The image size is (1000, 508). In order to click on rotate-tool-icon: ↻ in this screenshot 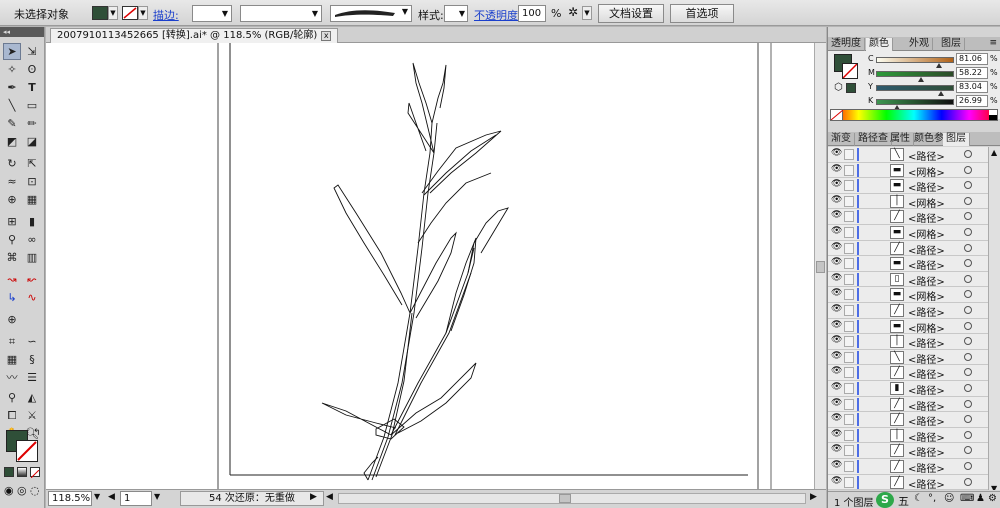, I will do `click(12, 163)`.